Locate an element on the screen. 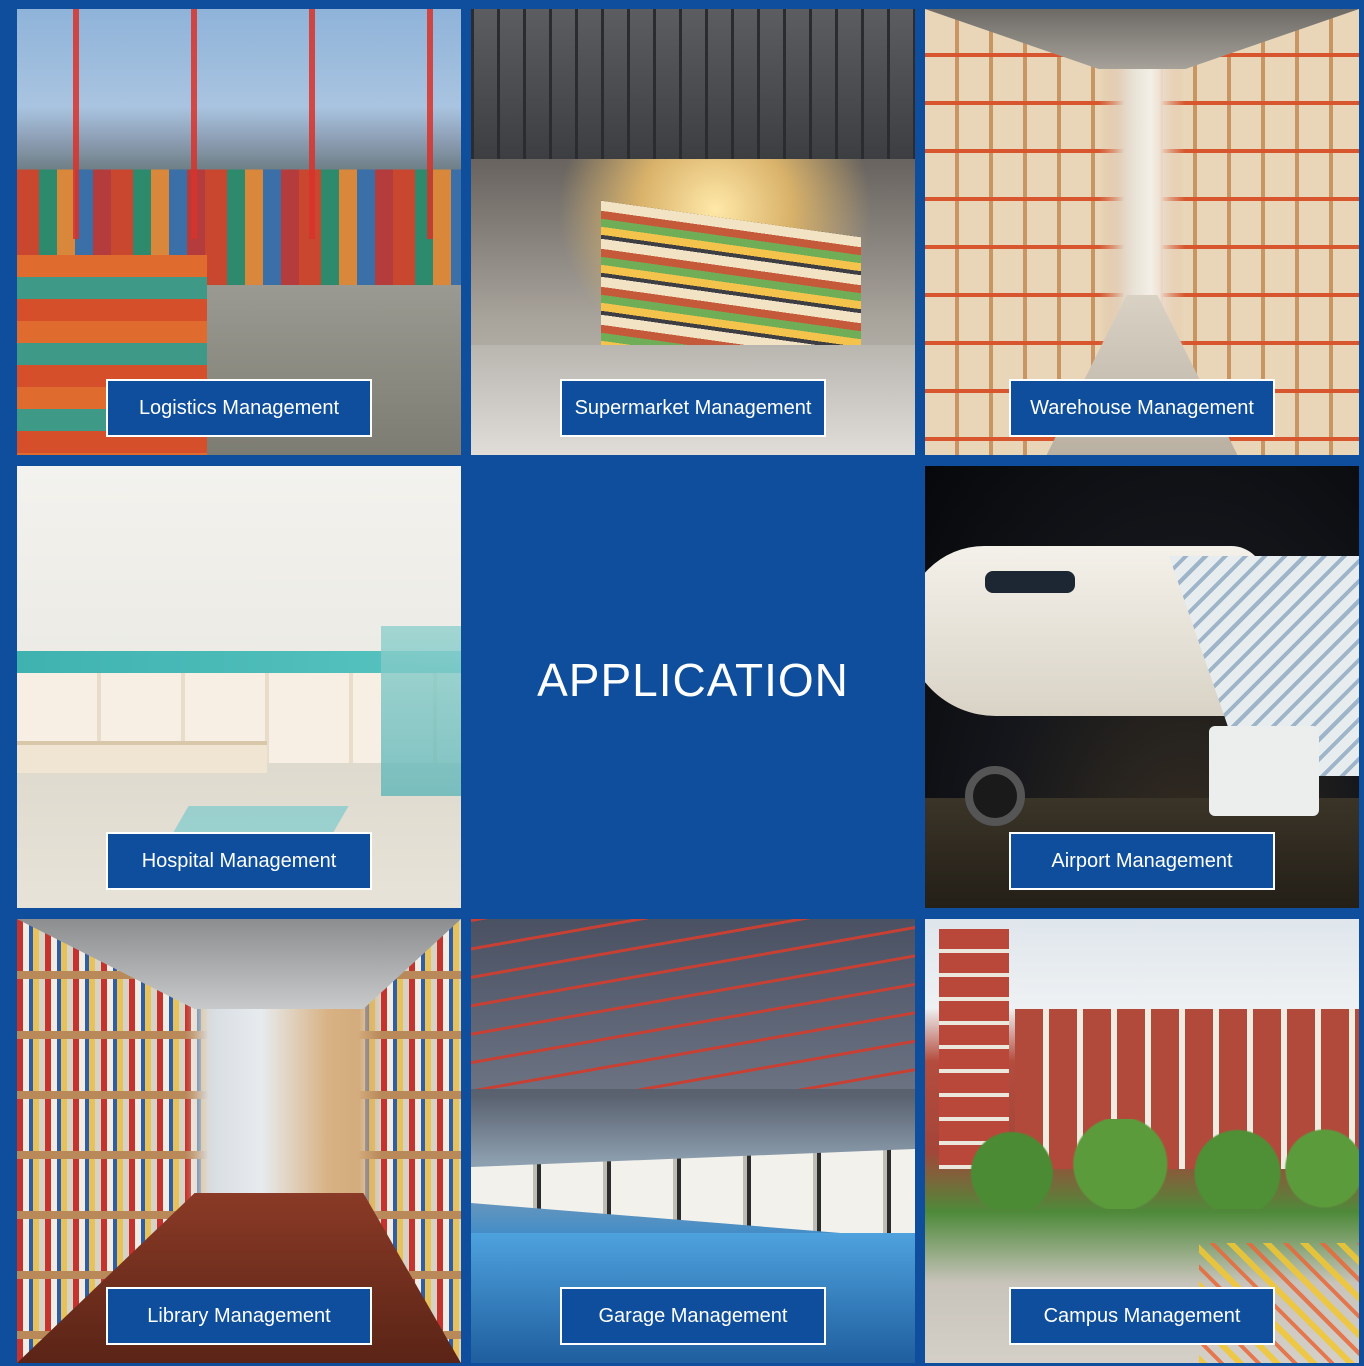 Image resolution: width=1364 pixels, height=1366 pixels. tile-airport: Airport Management is located at coordinates (1142, 687).